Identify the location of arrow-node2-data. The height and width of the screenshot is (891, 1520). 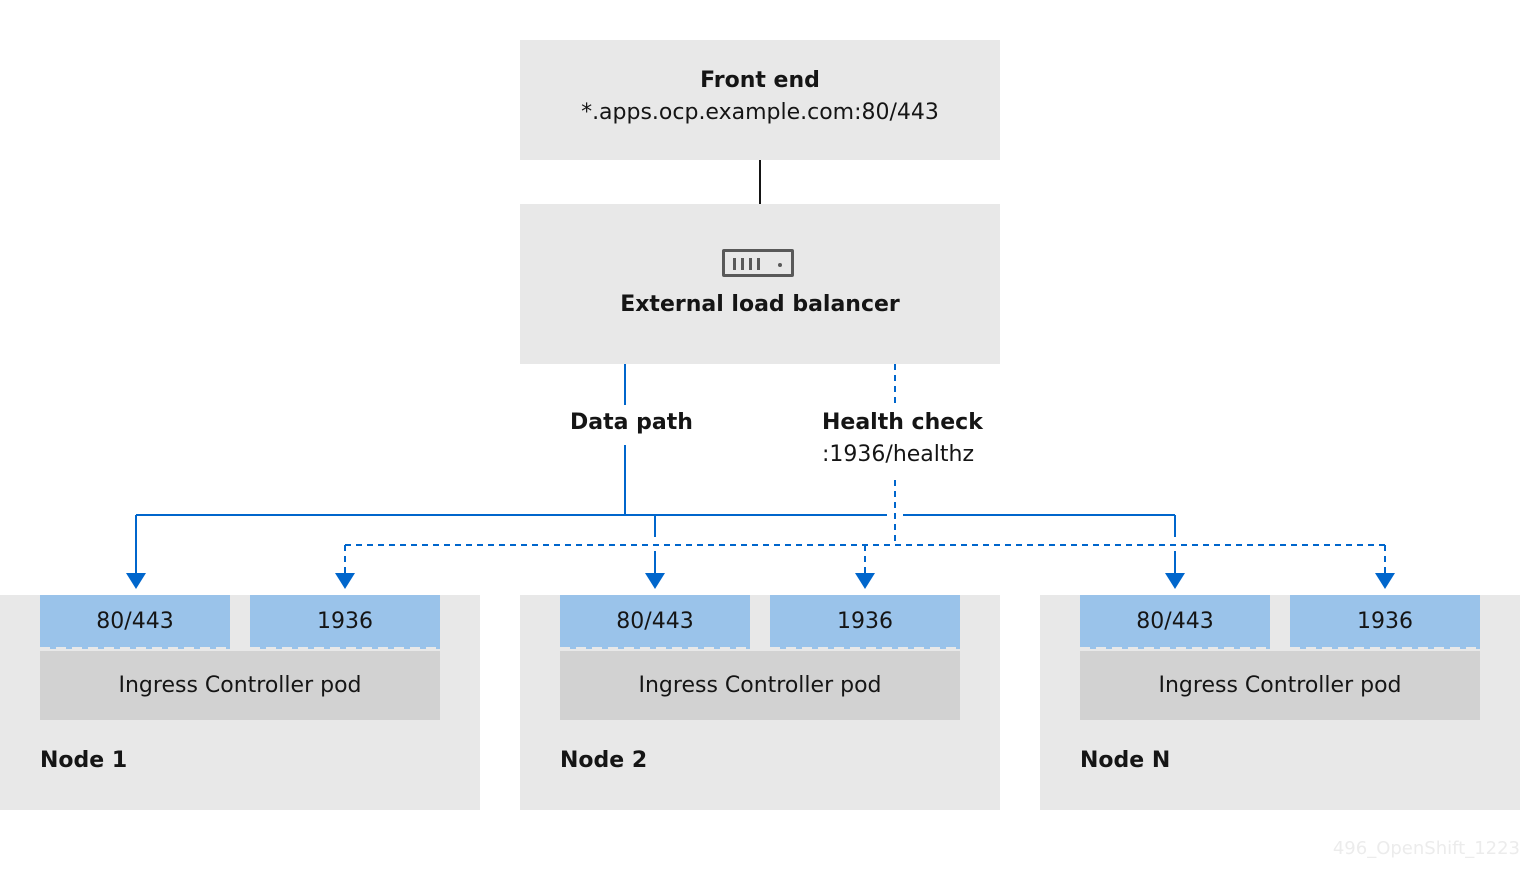
(655, 581).